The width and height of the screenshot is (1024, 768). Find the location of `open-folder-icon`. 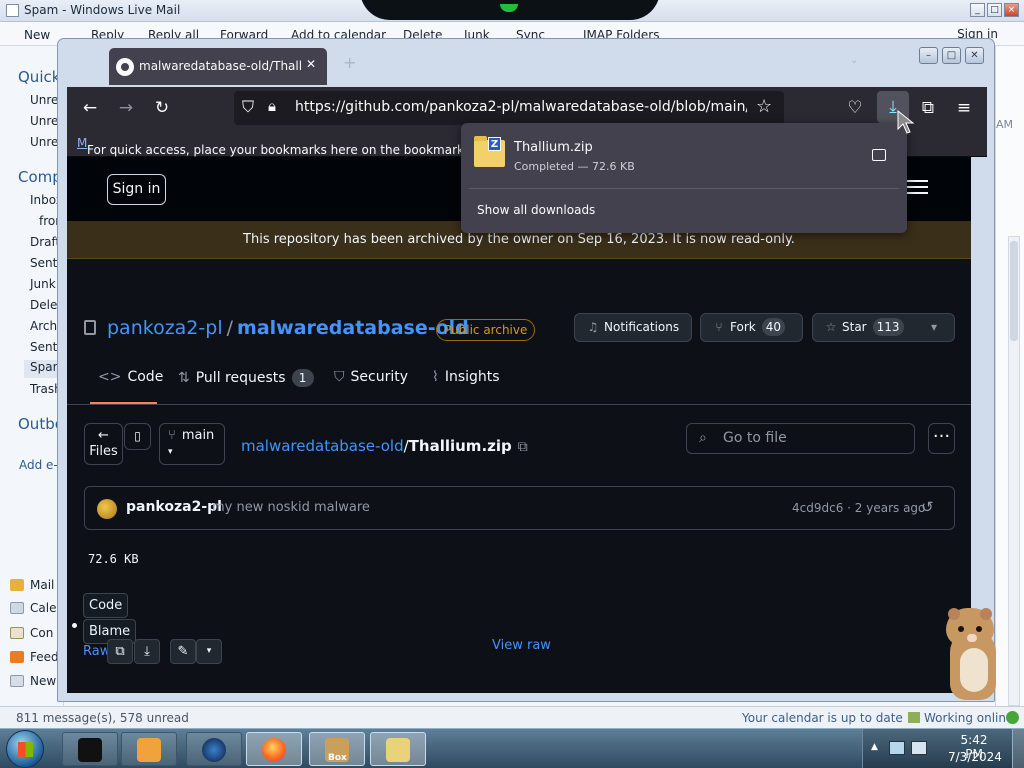

open-folder-icon is located at coordinates (879, 155).